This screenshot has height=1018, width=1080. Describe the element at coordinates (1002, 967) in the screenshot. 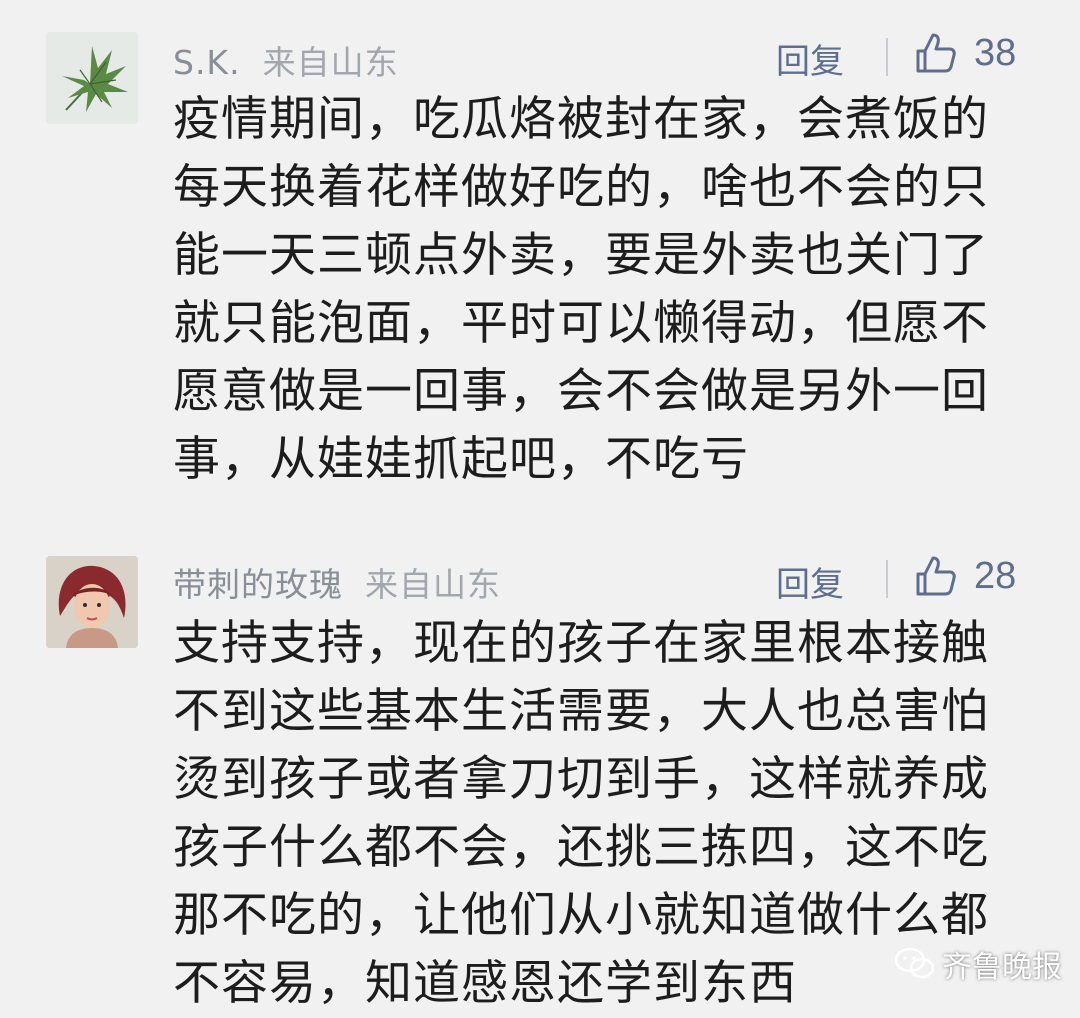

I see `watermark-text: 齐鲁晚报` at that location.